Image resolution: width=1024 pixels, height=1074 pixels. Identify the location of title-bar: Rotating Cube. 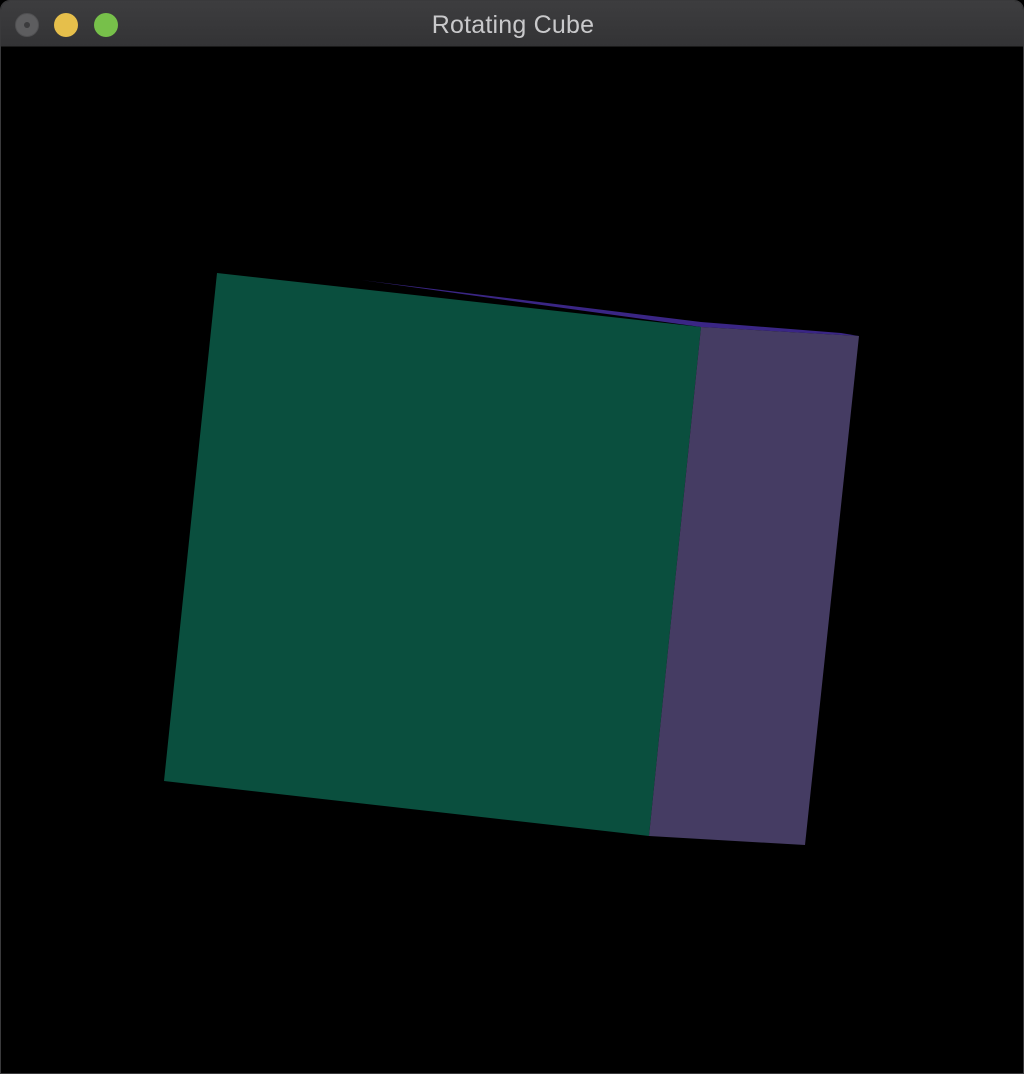
(512, 24).